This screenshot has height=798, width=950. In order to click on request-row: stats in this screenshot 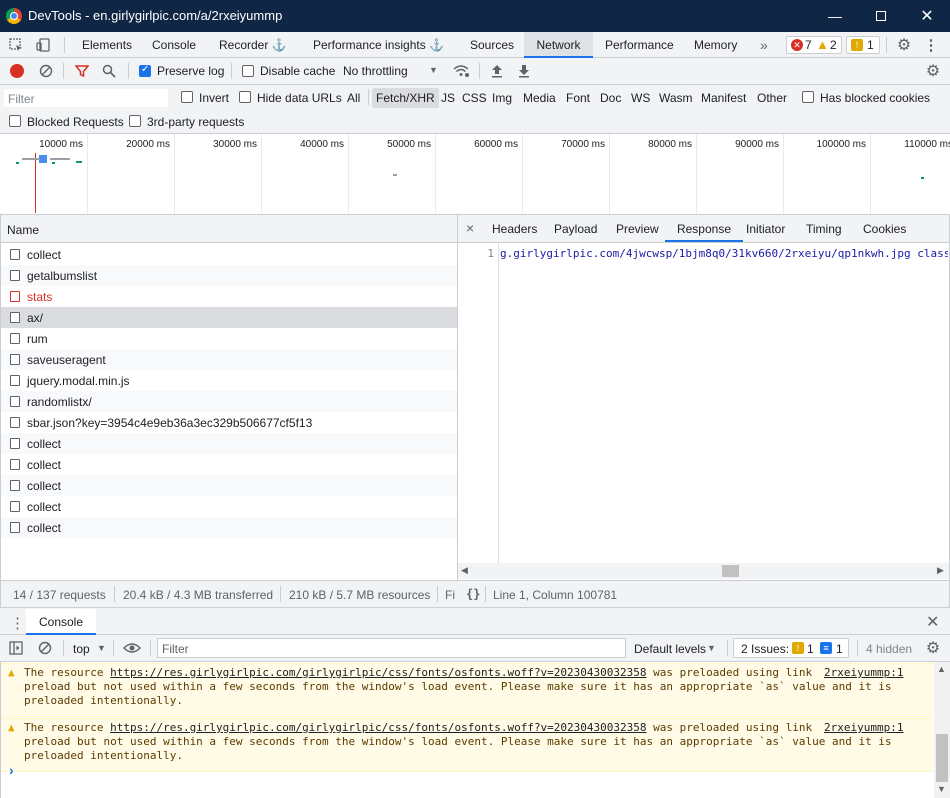, I will do `click(229, 296)`.